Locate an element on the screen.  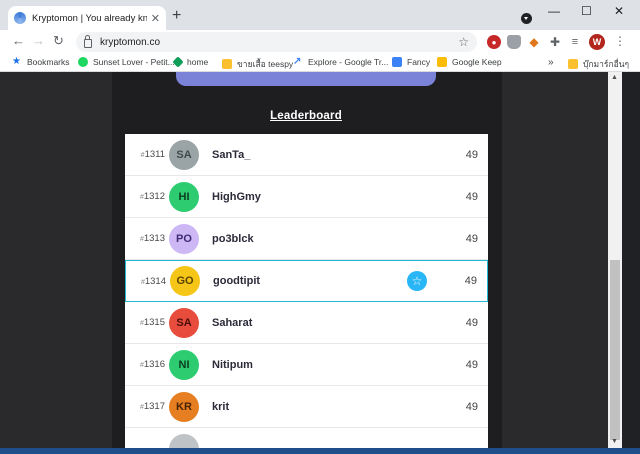
tab-kryptomon: Kryptomon | You already know w ✕ is located at coordinates (87, 18).